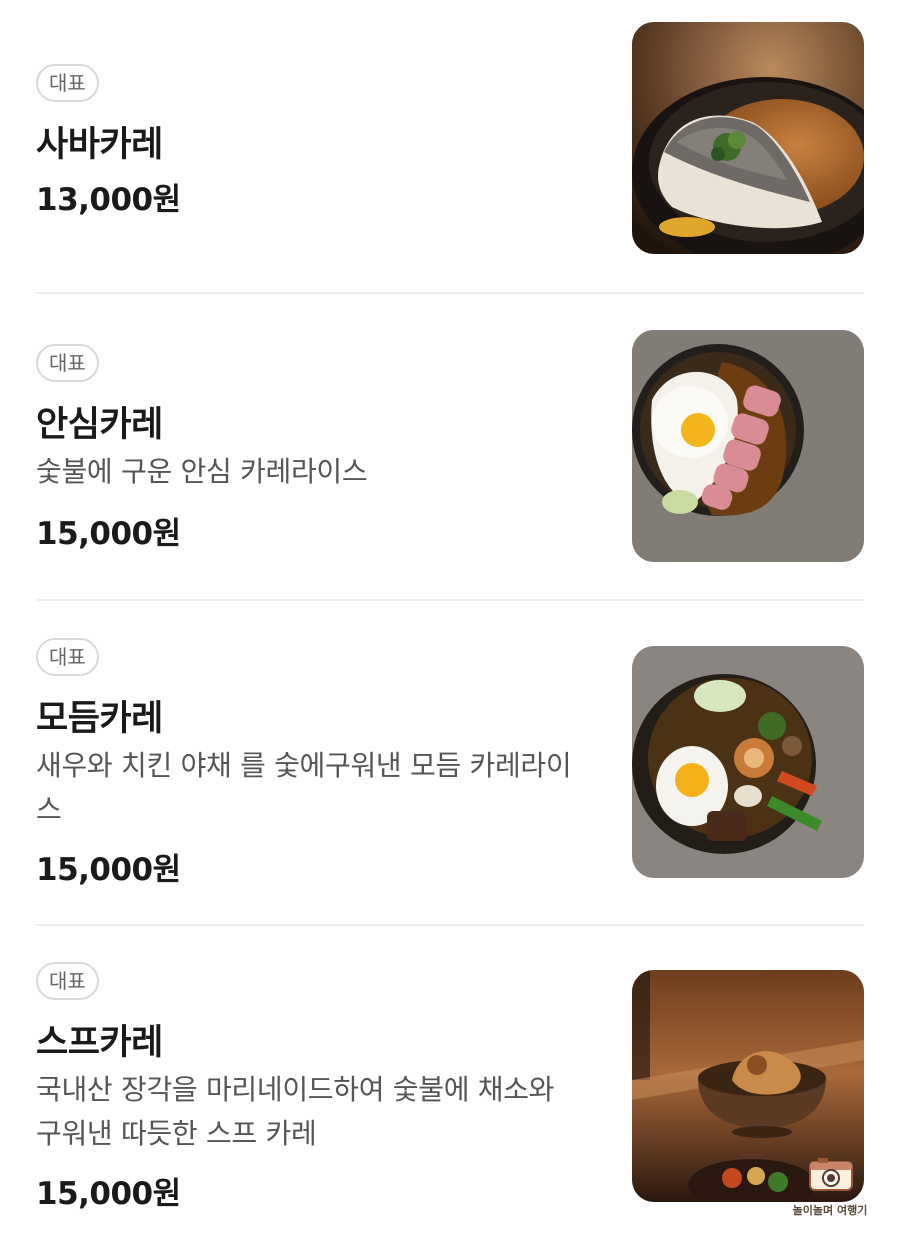  I want to click on menu-item-name: 안심카레, so click(99, 425).